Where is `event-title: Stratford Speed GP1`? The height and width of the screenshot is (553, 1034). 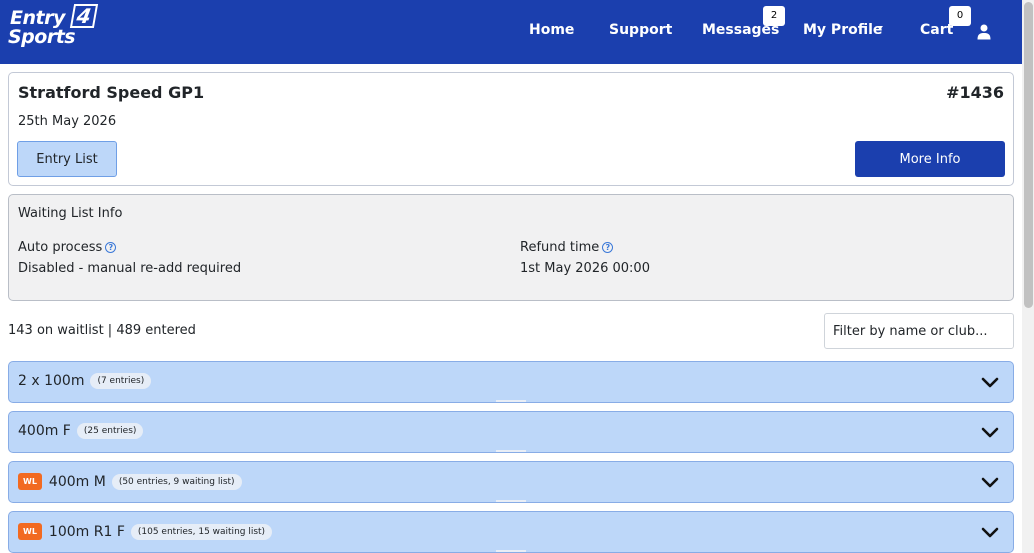 event-title: Stratford Speed GP1 is located at coordinates (111, 92).